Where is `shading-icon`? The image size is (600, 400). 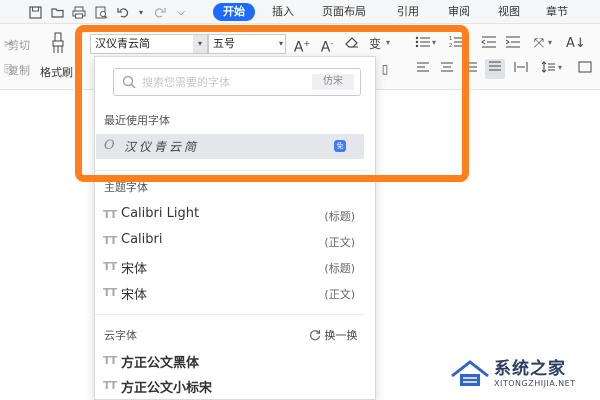 shading-icon is located at coordinates (585, 69).